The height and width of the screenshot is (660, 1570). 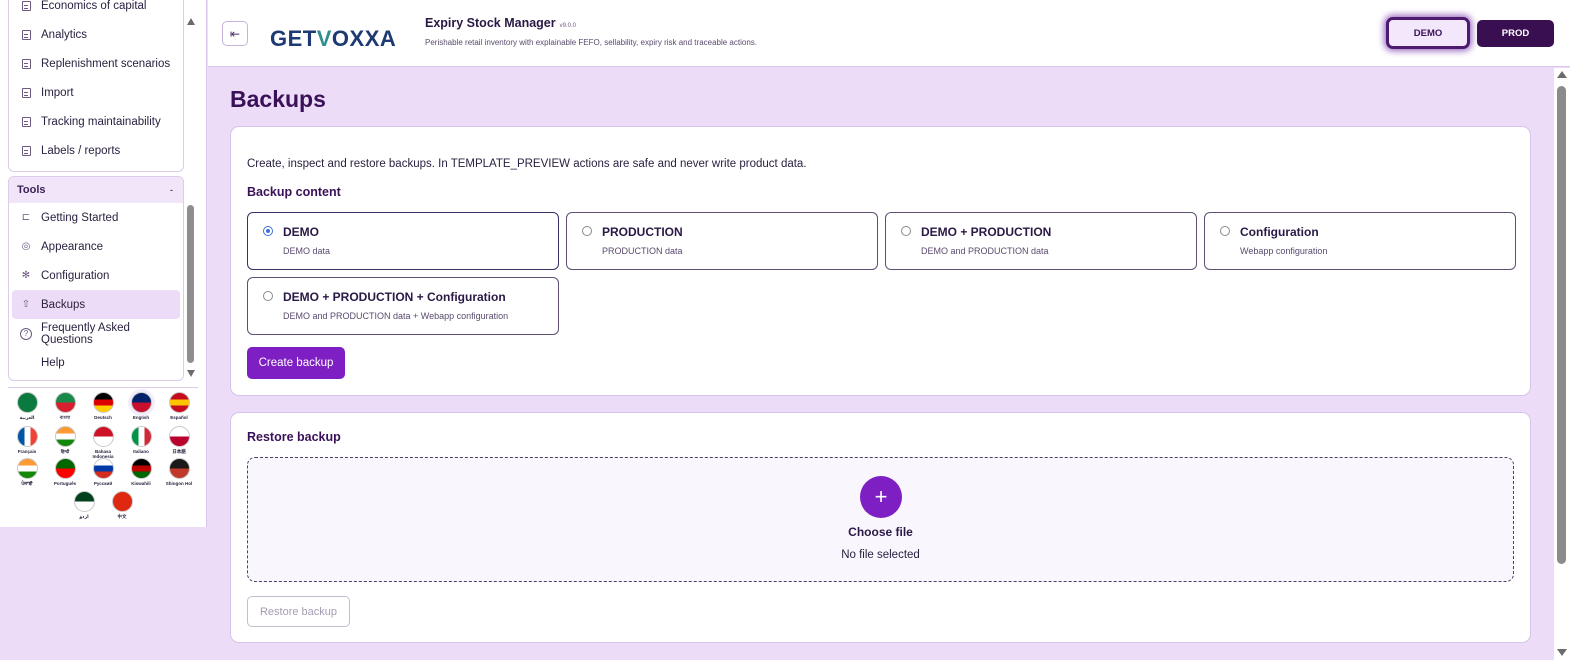 What do you see at coordinates (141, 417) in the screenshot?
I see `language-label: English` at bounding box center [141, 417].